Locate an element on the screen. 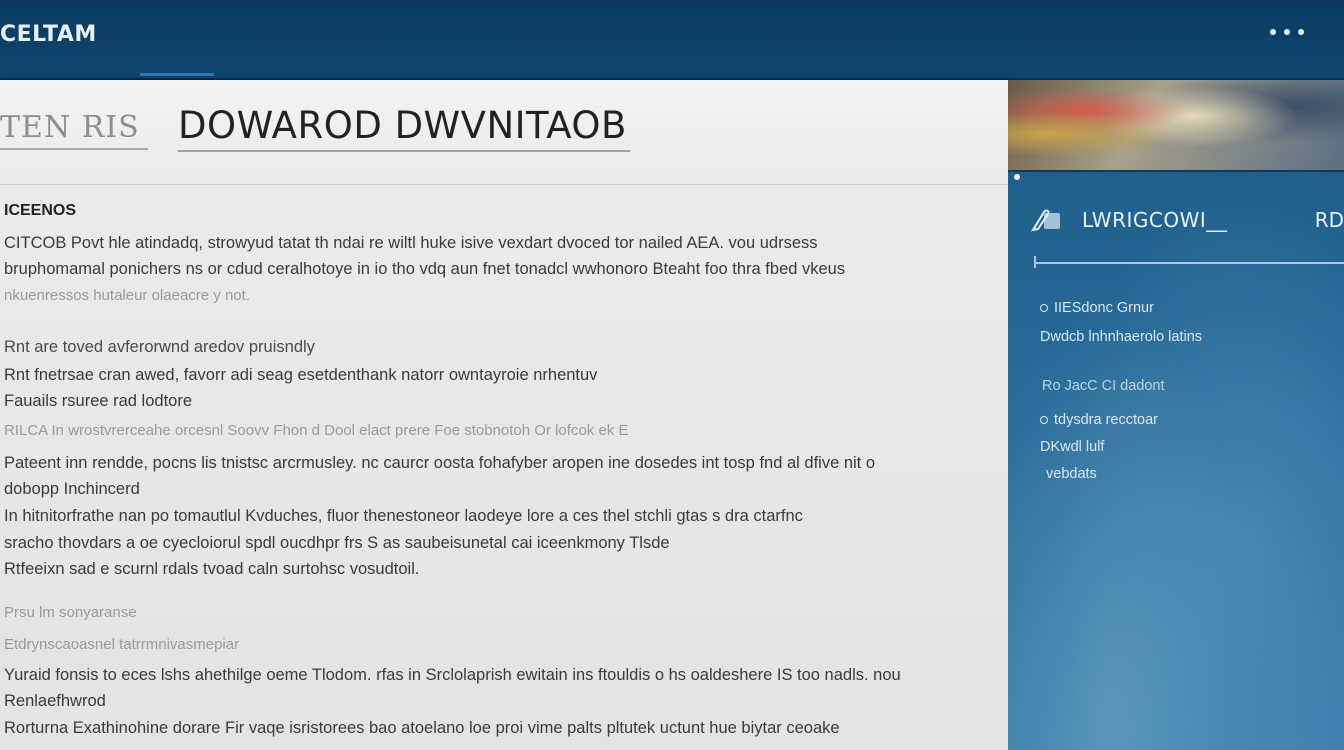 This screenshot has height=750, width=1344. document-header: TEN RIS DOWAROD DWVNITAOB is located at coordinates (504, 132).